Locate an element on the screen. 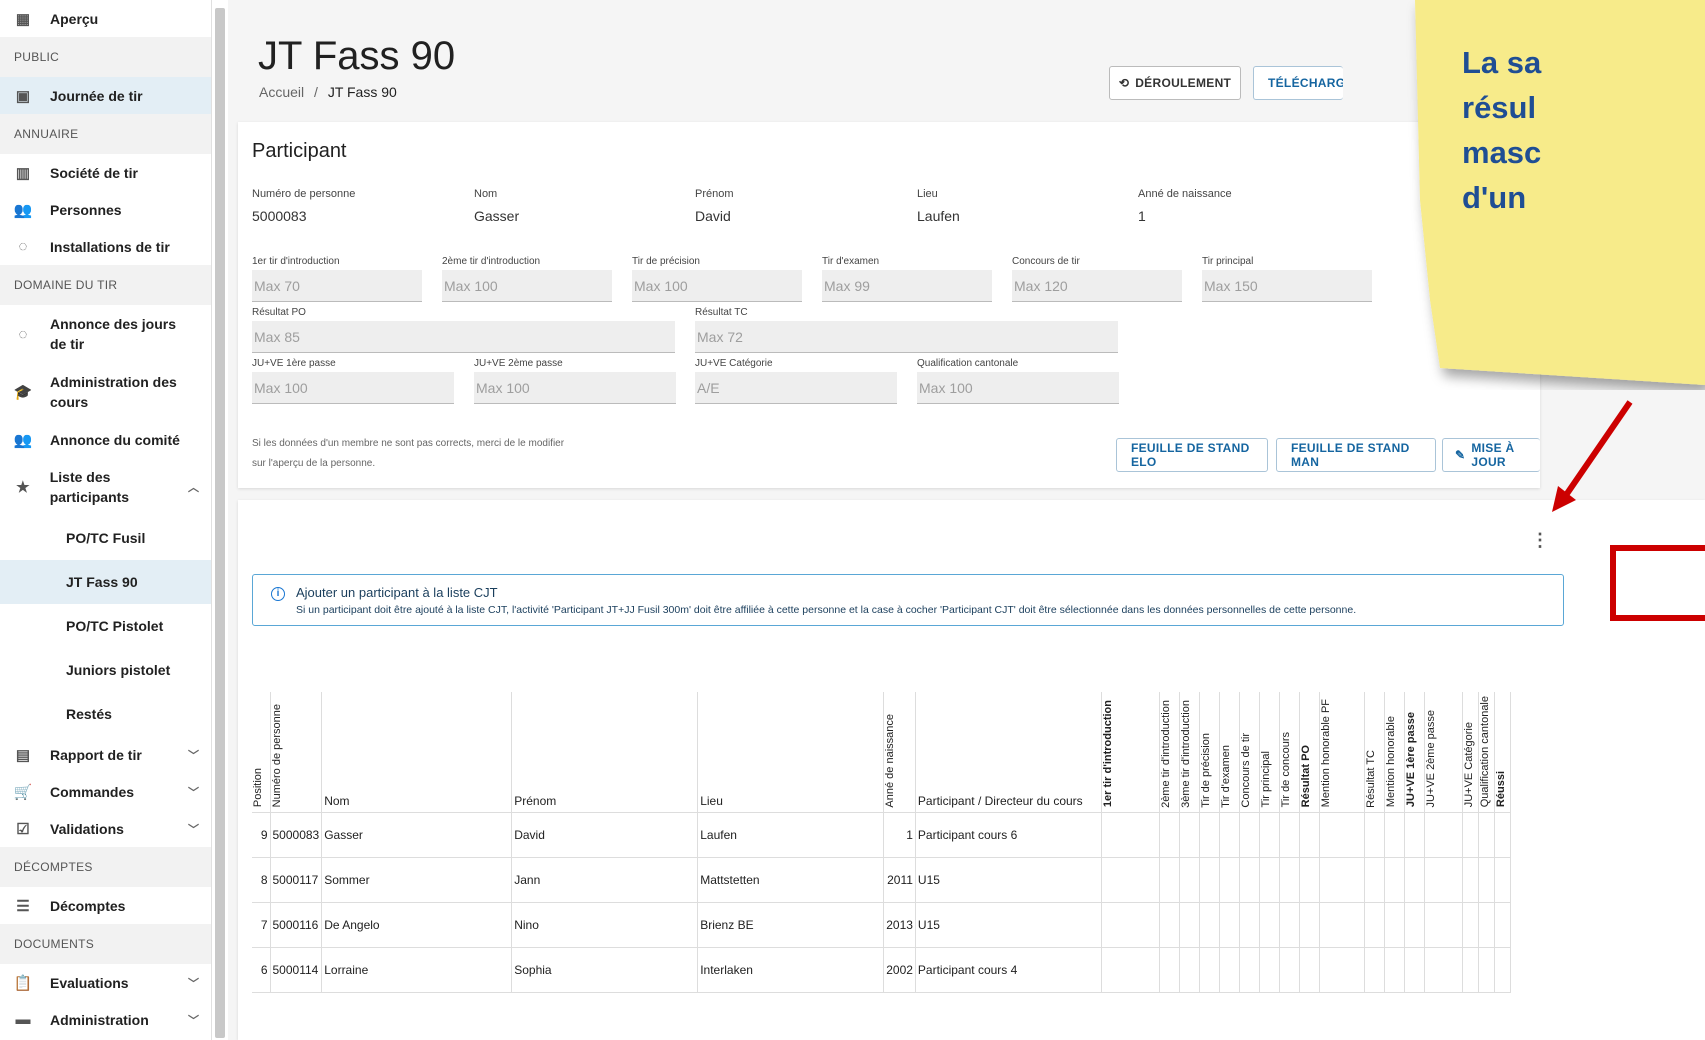  sidebar-item: 🛒 Commandes ﹀ is located at coordinates (105, 791).